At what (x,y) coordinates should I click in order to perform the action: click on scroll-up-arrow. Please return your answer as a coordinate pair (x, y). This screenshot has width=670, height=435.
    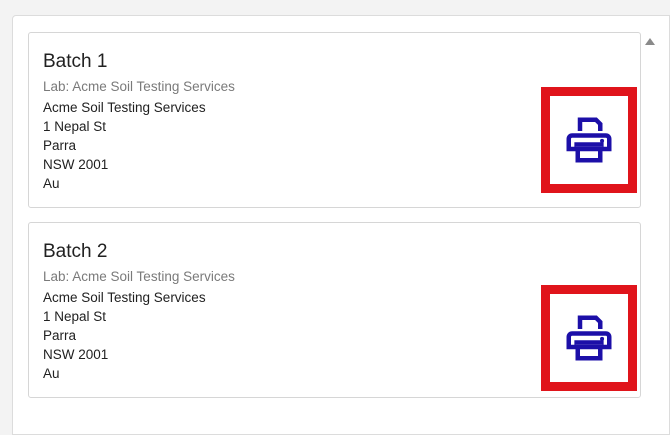
    Looking at the image, I should click on (650, 41).